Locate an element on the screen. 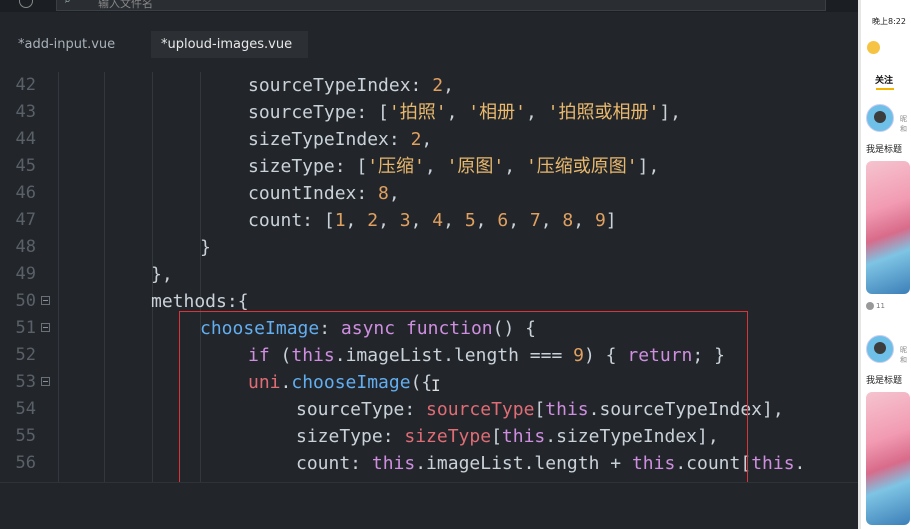  code-line: 44 sizeTypeIndex: 2, is located at coordinates (429, 139).